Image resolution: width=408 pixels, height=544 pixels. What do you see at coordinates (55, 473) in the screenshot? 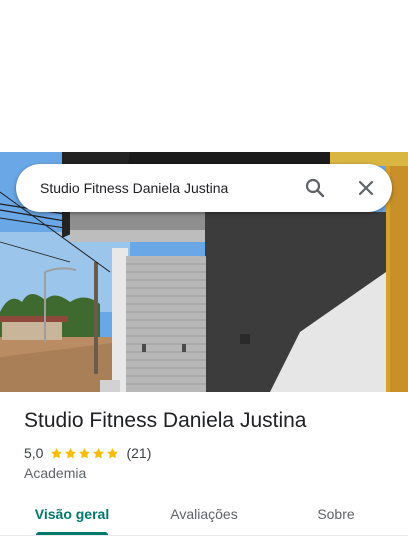
I see `place-category: Academia` at bounding box center [55, 473].